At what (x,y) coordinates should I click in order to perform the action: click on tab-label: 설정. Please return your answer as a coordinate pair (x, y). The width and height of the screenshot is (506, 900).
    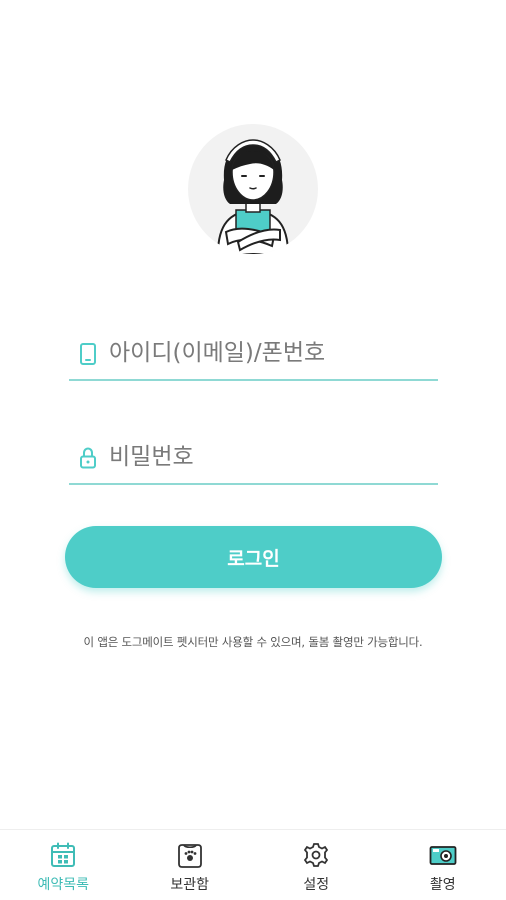
    Looking at the image, I should click on (316, 885).